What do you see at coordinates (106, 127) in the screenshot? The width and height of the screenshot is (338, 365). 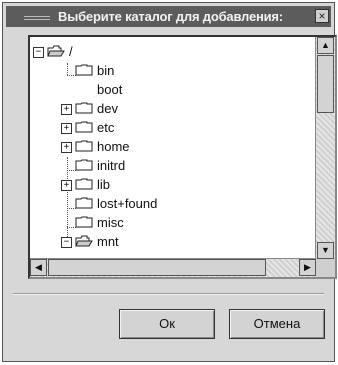 I see `tree-item-label: etc` at bounding box center [106, 127].